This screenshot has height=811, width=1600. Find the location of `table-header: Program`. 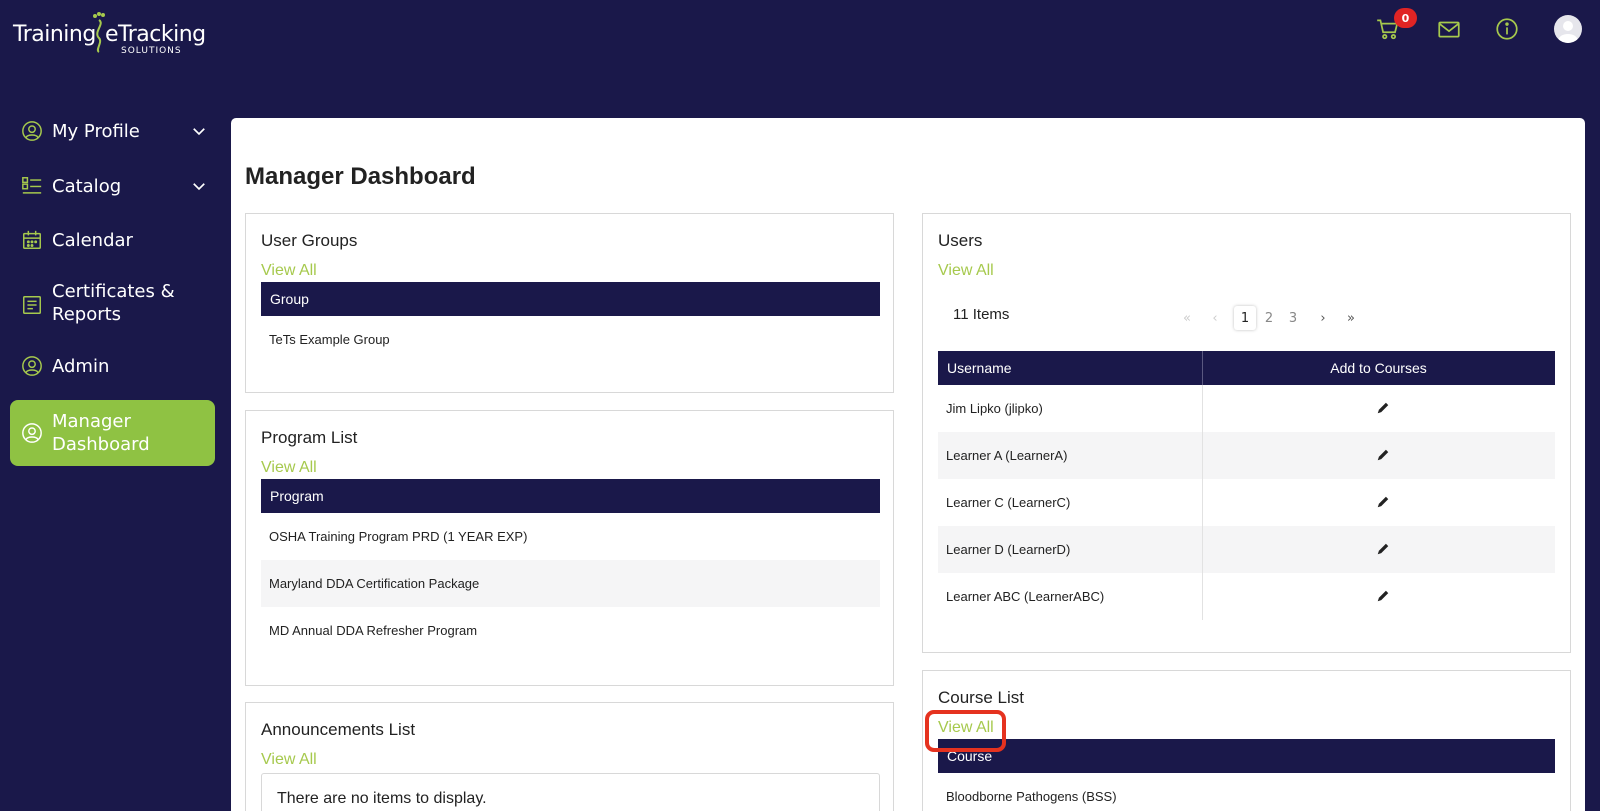

table-header: Program is located at coordinates (570, 496).